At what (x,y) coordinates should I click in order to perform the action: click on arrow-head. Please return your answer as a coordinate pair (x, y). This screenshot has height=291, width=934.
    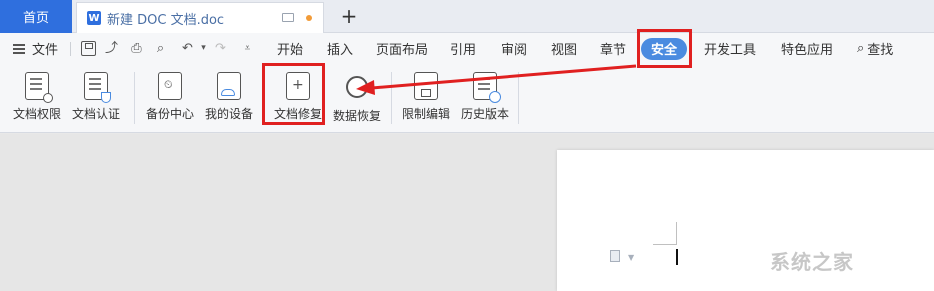
    Looking at the image, I should click on (365, 87).